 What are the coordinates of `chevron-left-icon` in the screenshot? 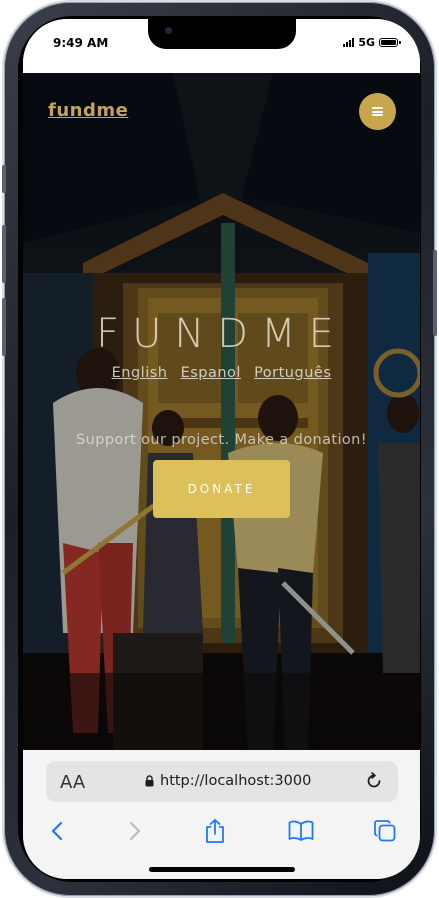 It's located at (57, 831).